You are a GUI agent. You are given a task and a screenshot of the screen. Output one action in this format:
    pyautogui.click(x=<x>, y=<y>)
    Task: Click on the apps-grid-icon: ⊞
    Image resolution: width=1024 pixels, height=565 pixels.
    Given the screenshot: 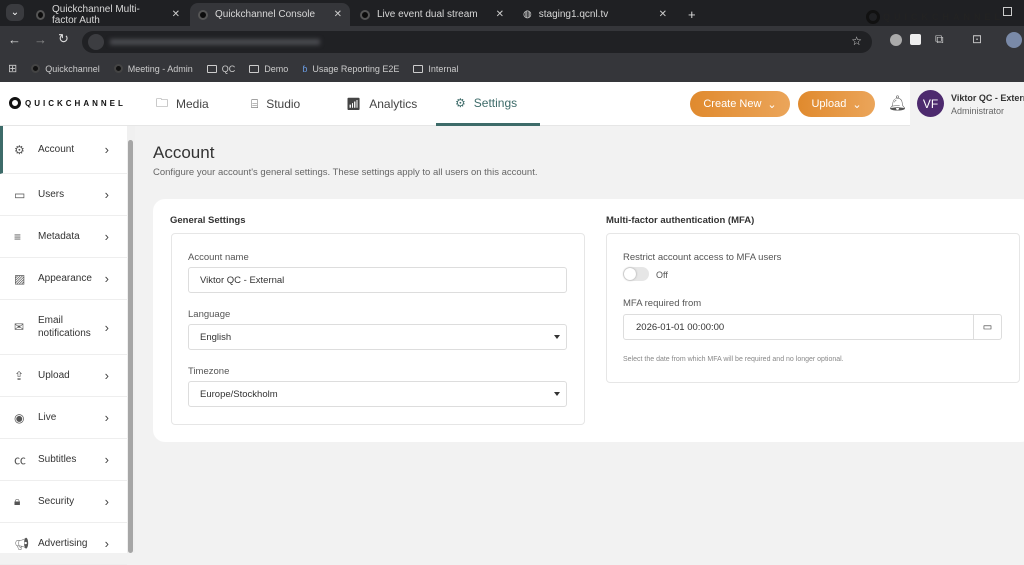 What is the action you would take?
    pyautogui.click(x=12, y=68)
    